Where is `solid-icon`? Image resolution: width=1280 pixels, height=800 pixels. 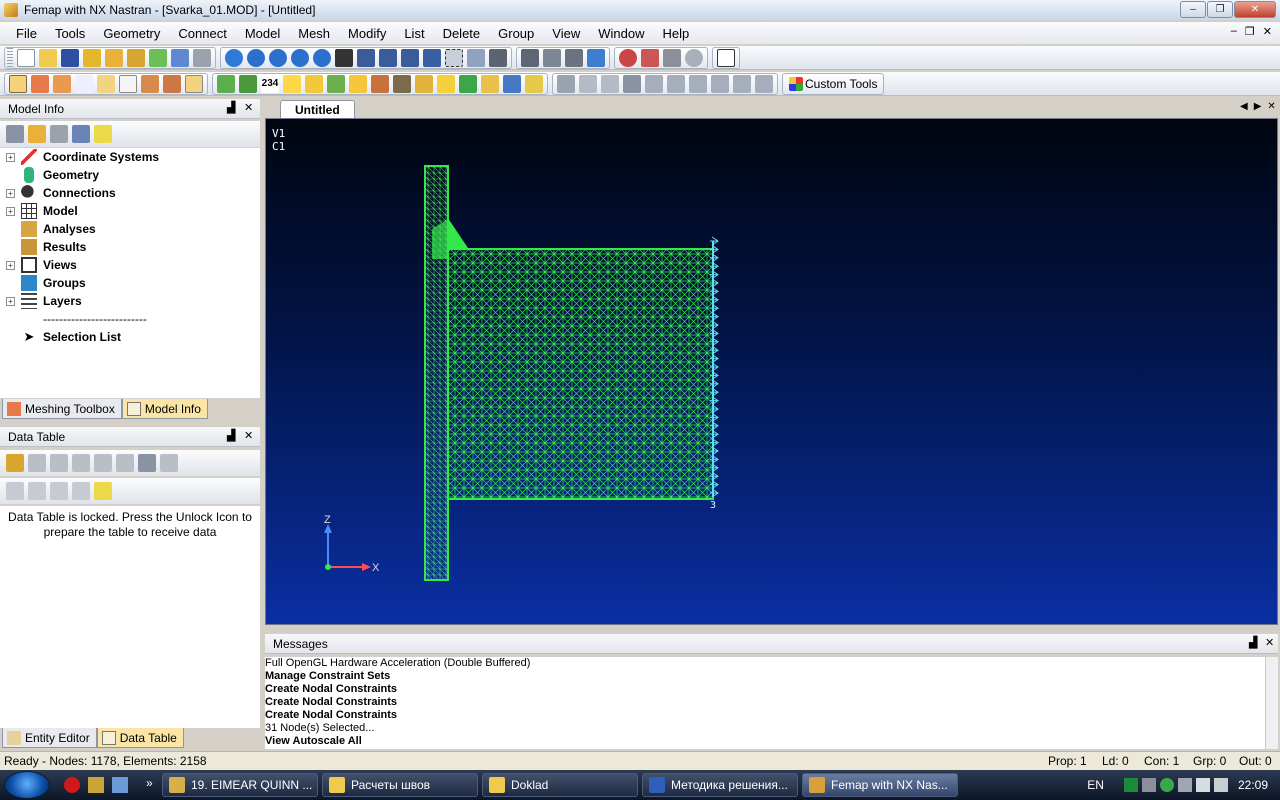 solid-icon is located at coordinates (574, 57).